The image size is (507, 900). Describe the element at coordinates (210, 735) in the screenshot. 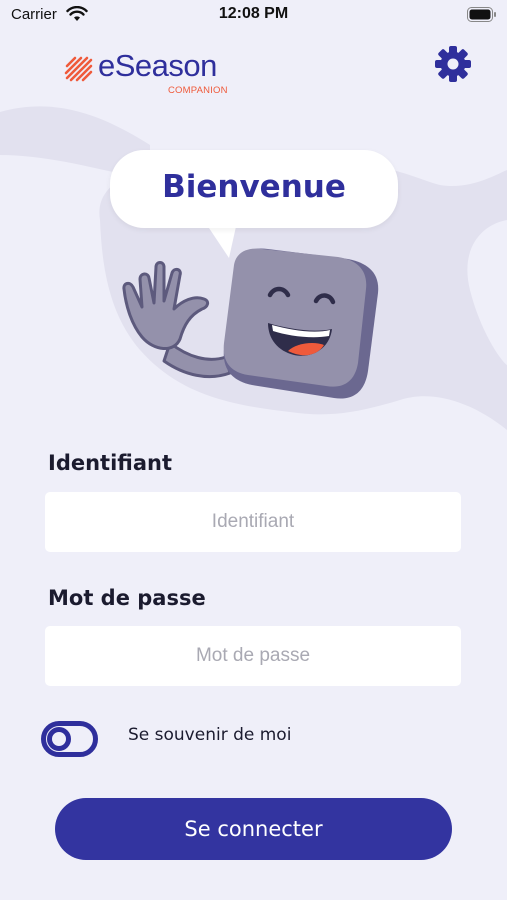

I see `remember-me-label: Se souvenir de moi` at that location.